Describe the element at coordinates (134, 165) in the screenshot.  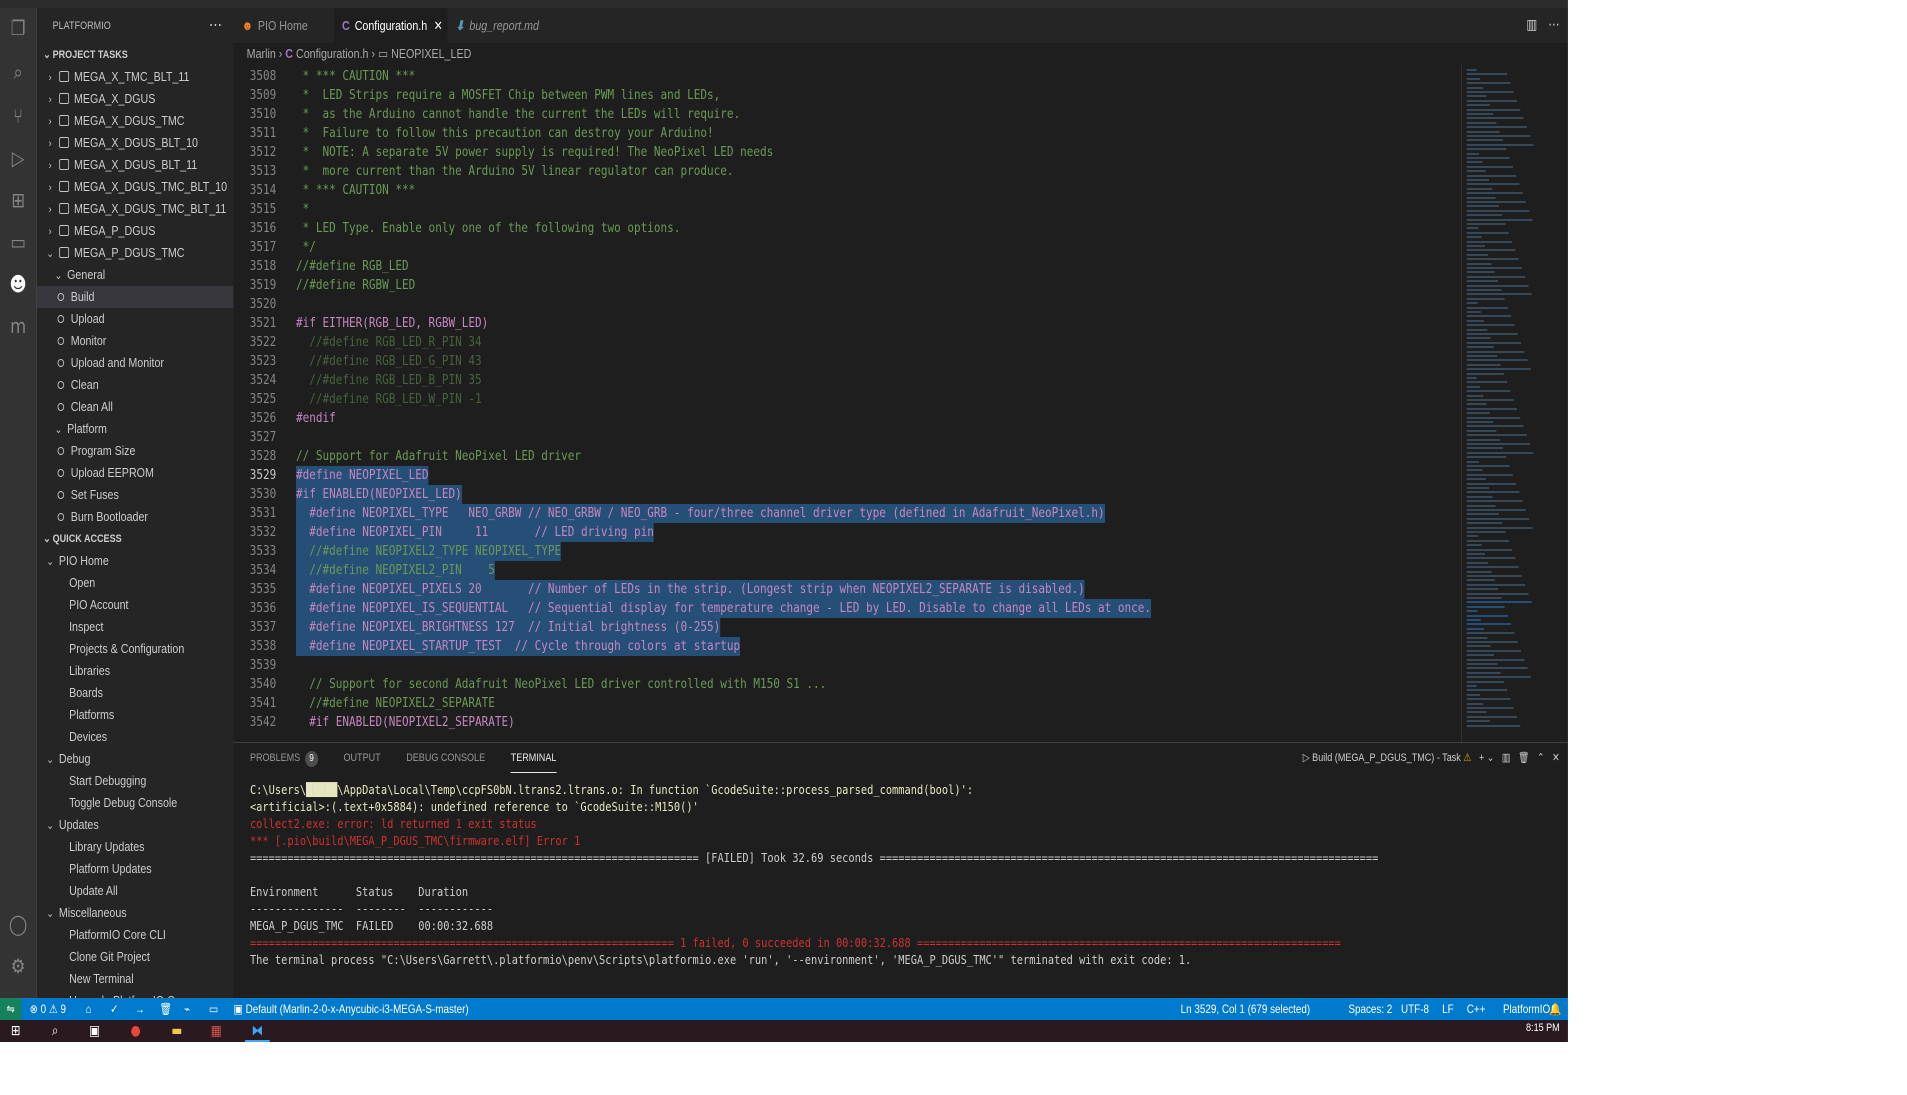
I see `env-item: › MEGA_X_DGUS_BLT_11` at that location.